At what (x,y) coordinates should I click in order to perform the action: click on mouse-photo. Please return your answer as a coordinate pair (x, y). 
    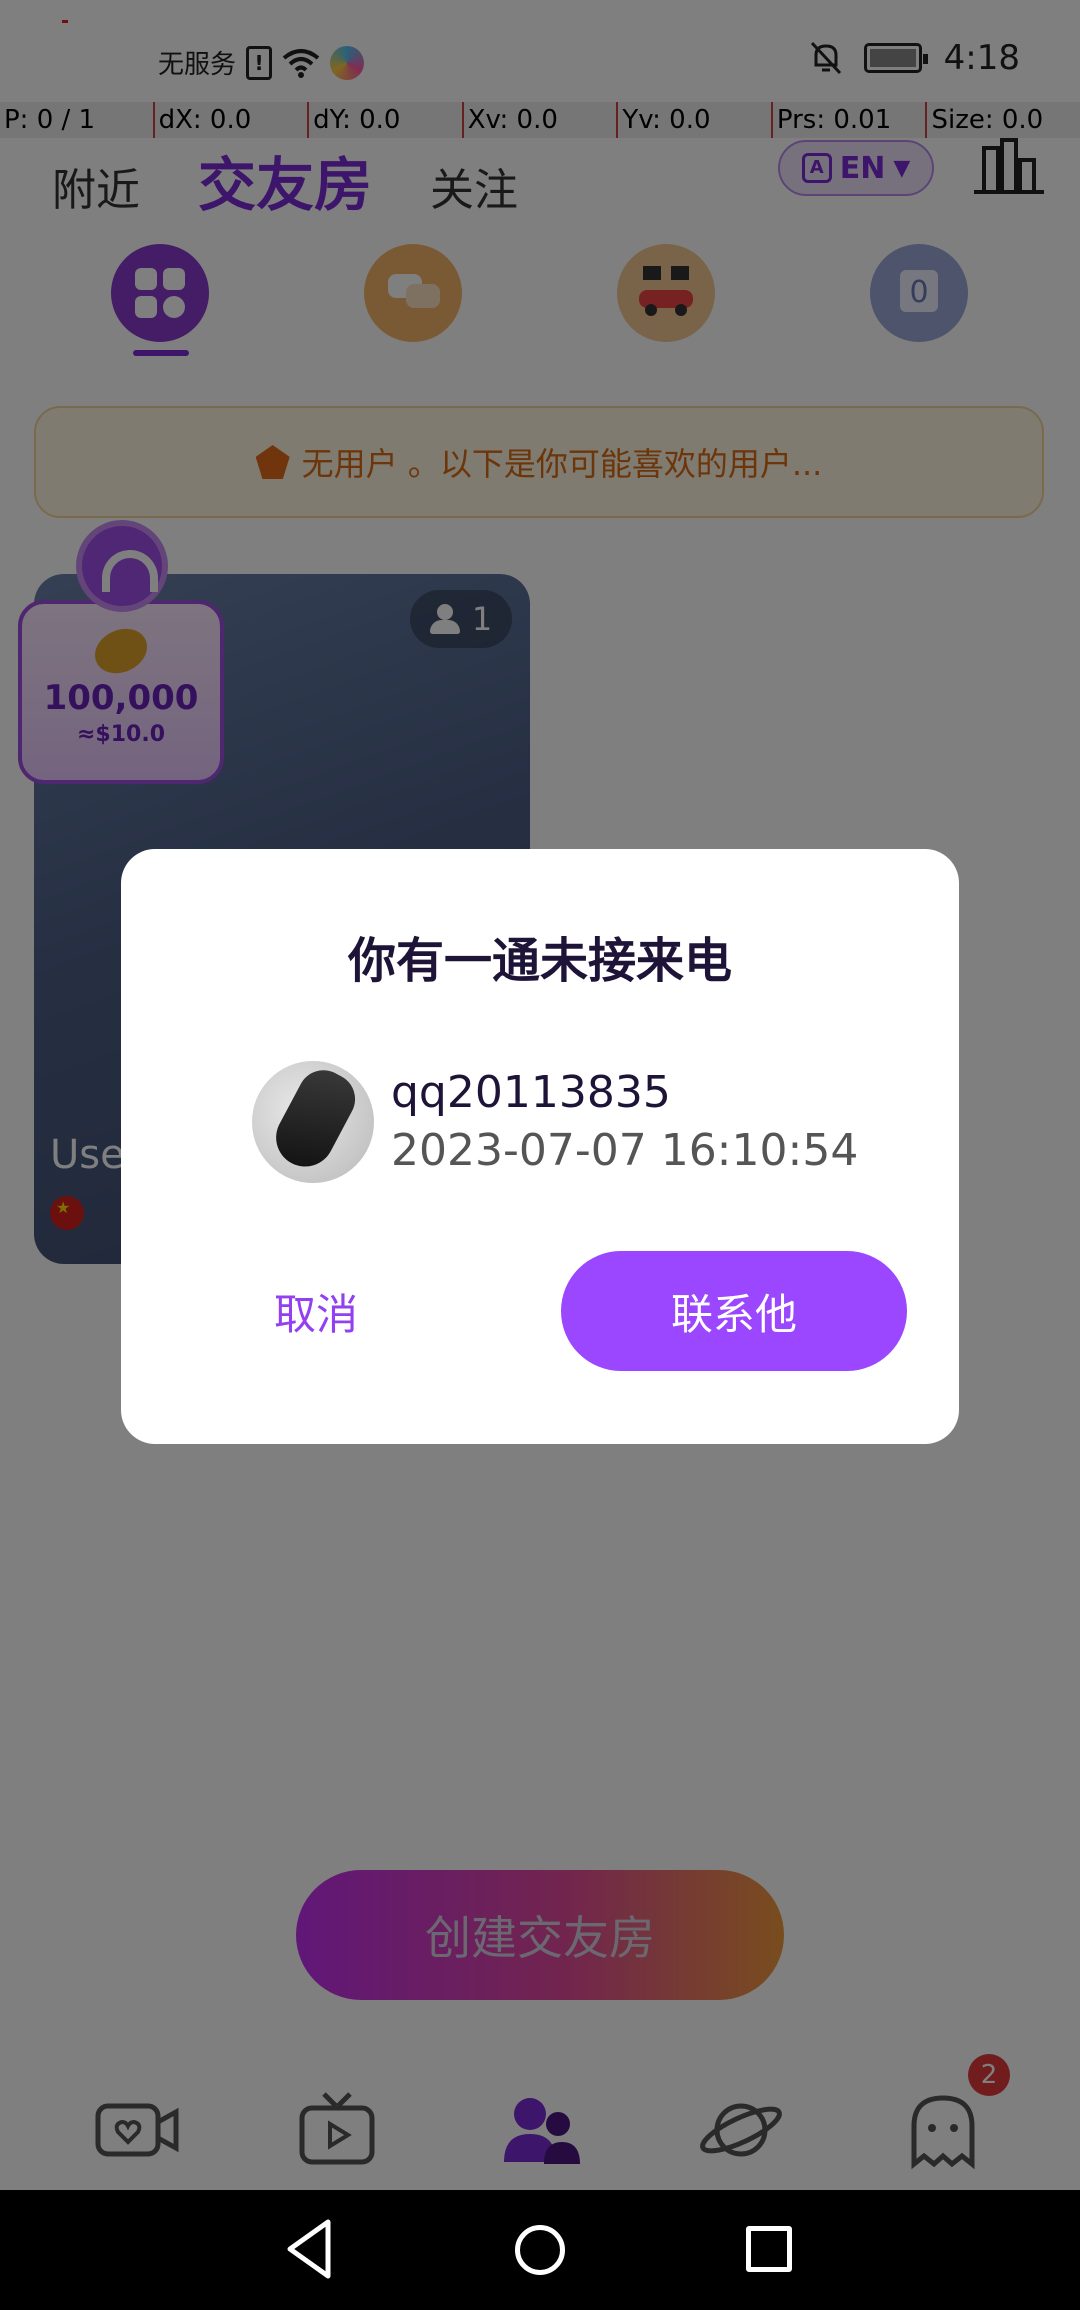
    Looking at the image, I should click on (315, 1119).